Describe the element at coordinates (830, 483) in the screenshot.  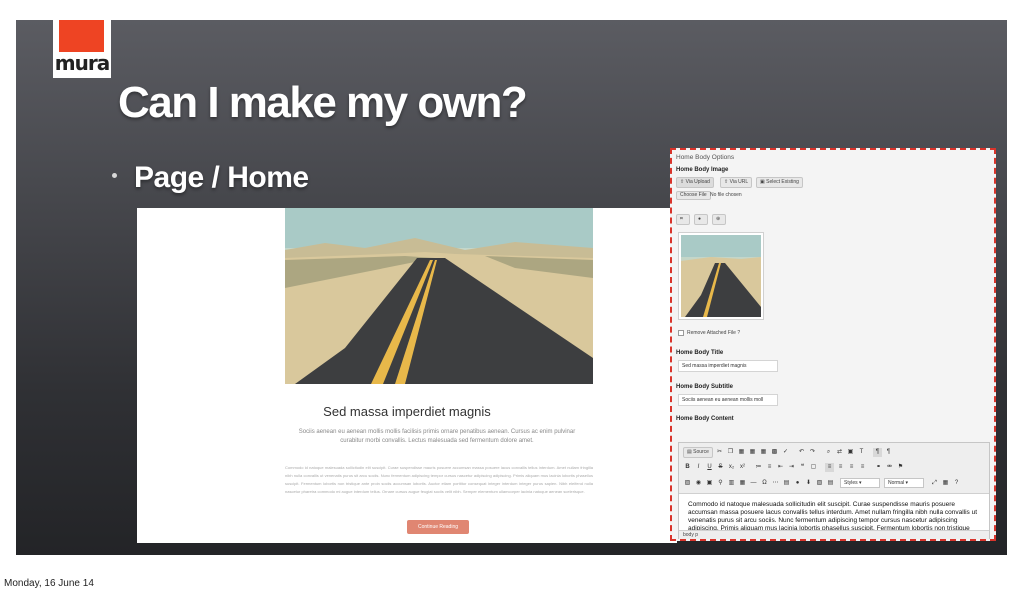
I see `form-icon: ▤` at that location.